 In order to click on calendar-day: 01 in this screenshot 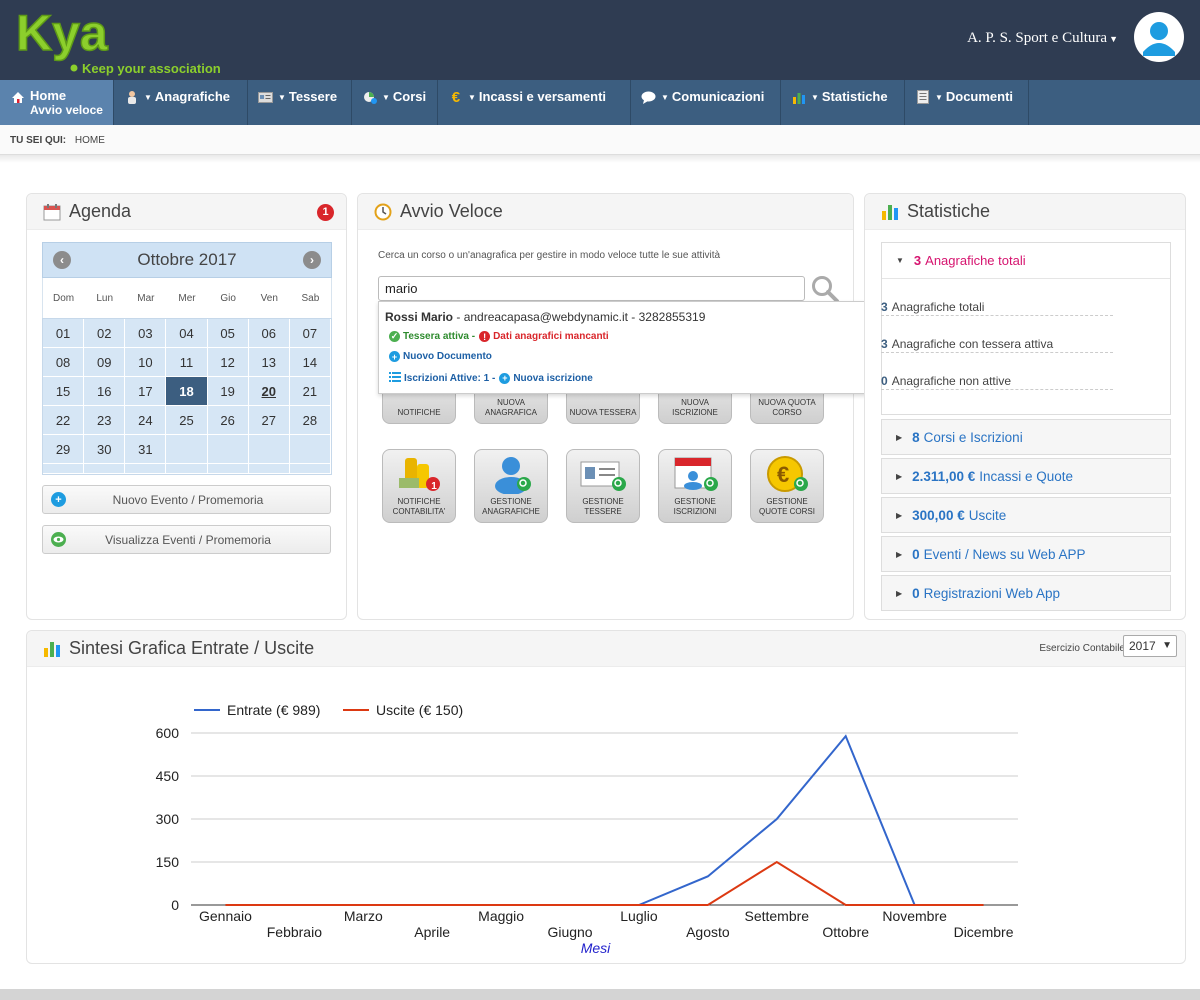, I will do `click(64, 333)`.